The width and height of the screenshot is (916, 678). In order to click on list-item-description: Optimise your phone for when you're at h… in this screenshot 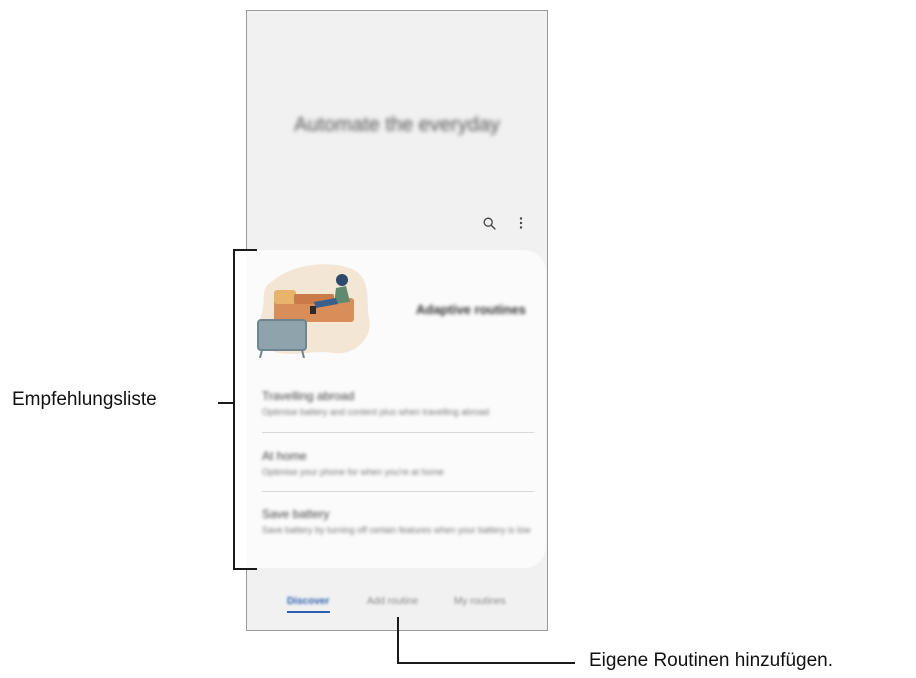, I will do `click(353, 472)`.